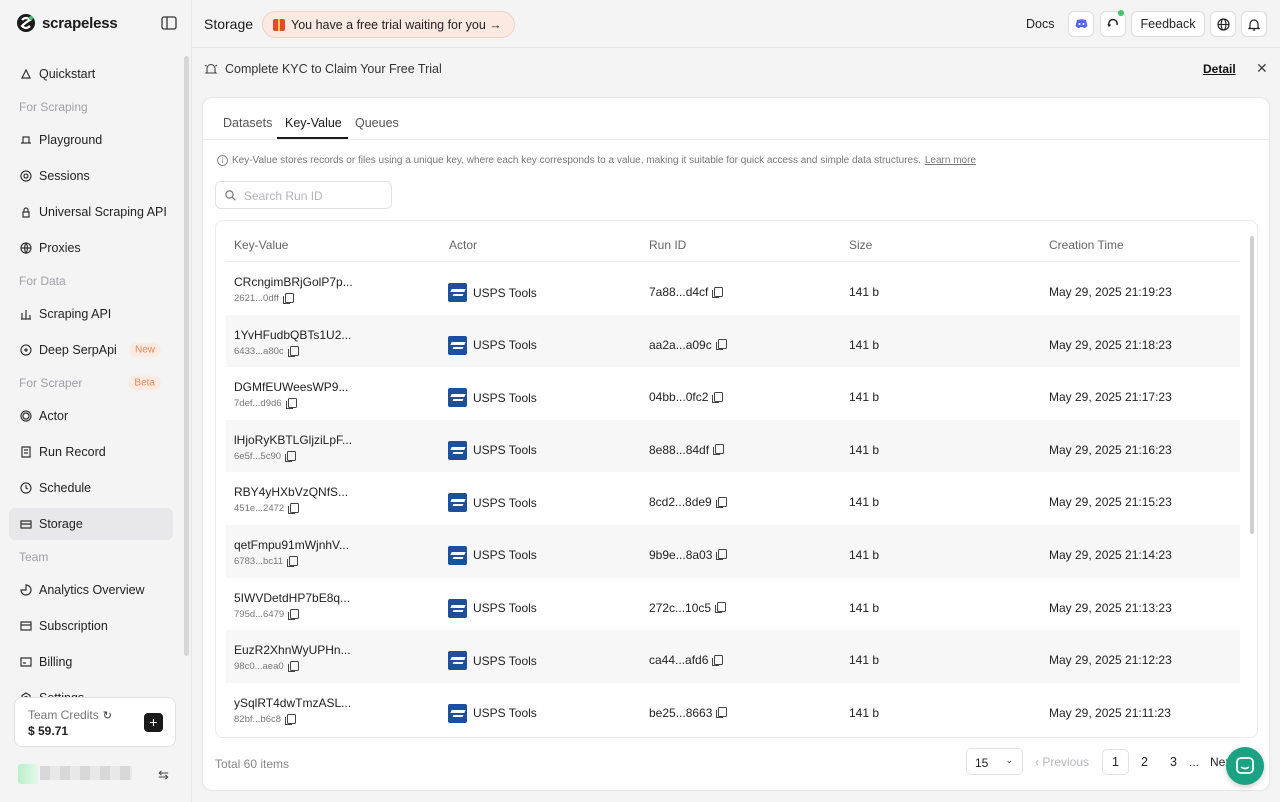 This screenshot has height=802, width=1280. I want to click on brand-logo: scrapeless, so click(67, 23).